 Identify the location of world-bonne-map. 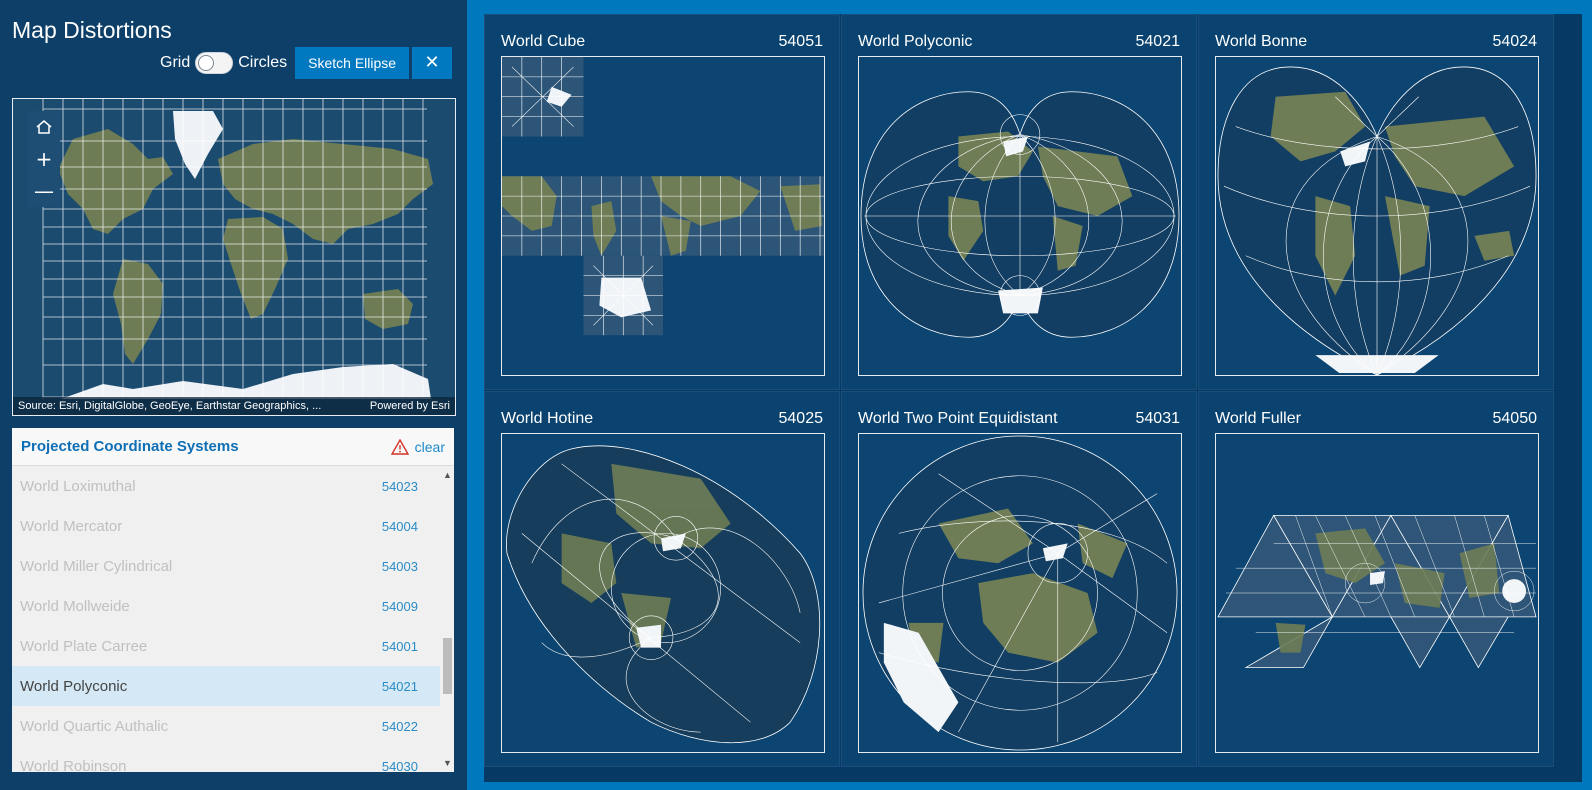
(1377, 220).